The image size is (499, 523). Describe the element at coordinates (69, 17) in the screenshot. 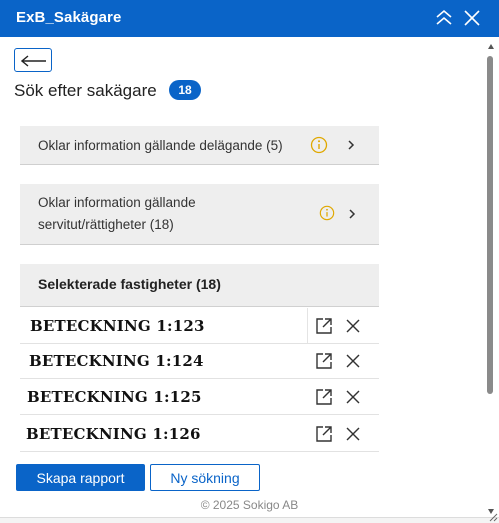

I see `window-title: ExB_Sakägare` at that location.